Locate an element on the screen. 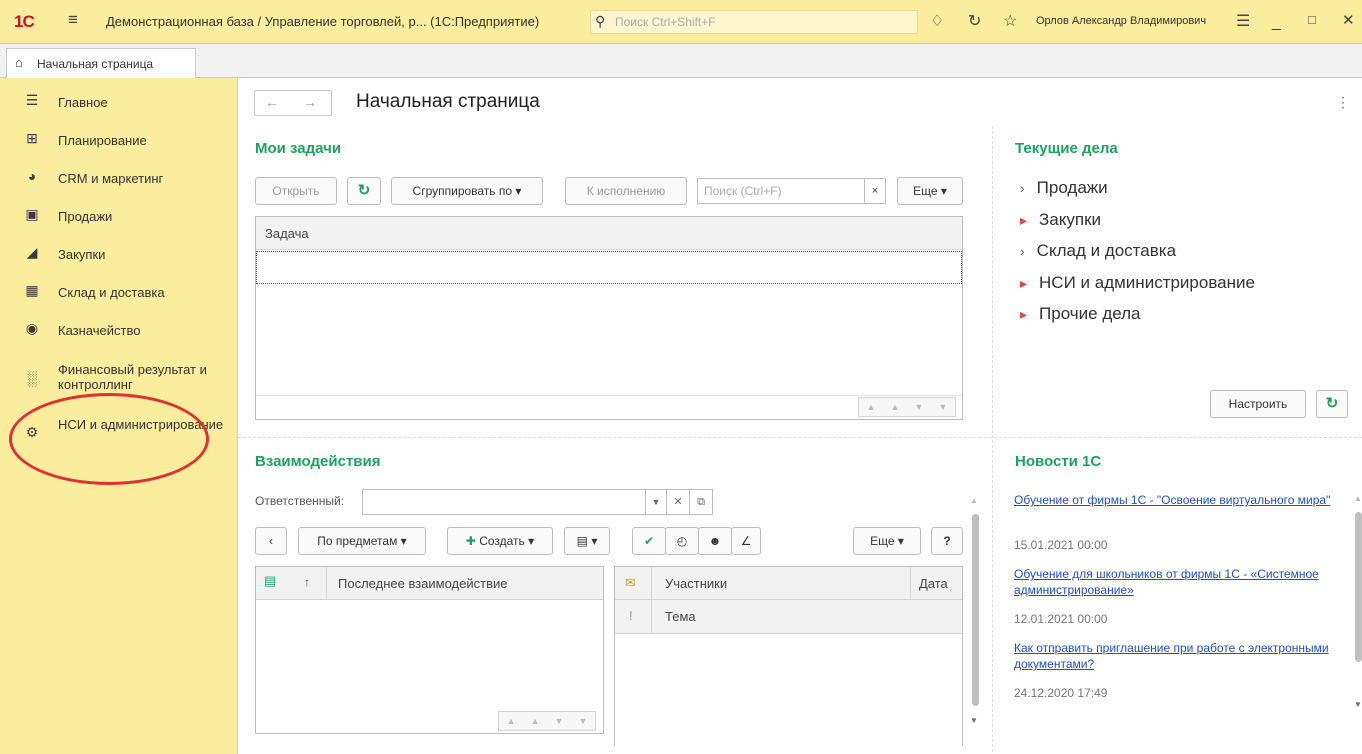 The image size is (1362, 754). interactions-table: ✉ Участники Дата ! Тема is located at coordinates (788, 656).